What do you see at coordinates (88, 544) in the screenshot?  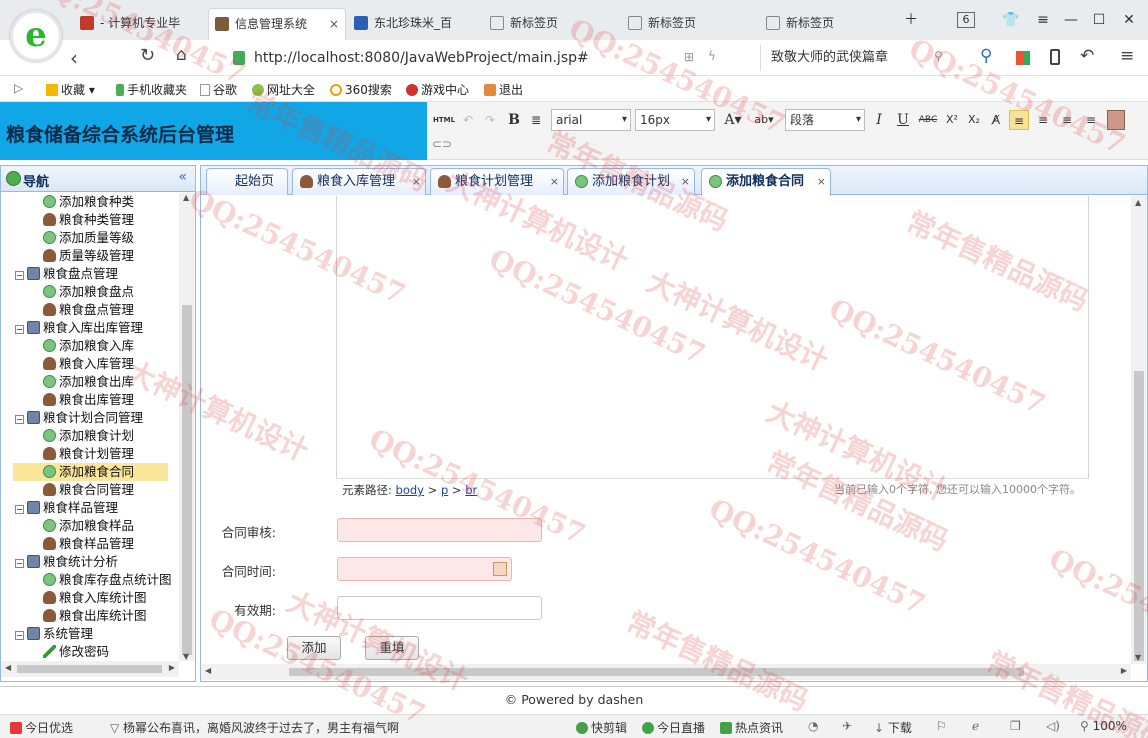 I see `nav-item: 粮食样品管理` at bounding box center [88, 544].